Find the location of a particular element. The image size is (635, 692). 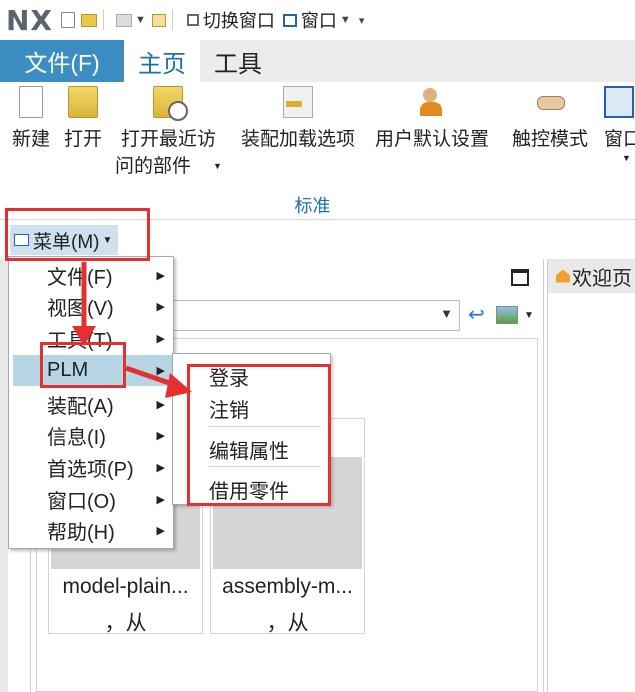

touch-mode-icon is located at coordinates (550, 102).